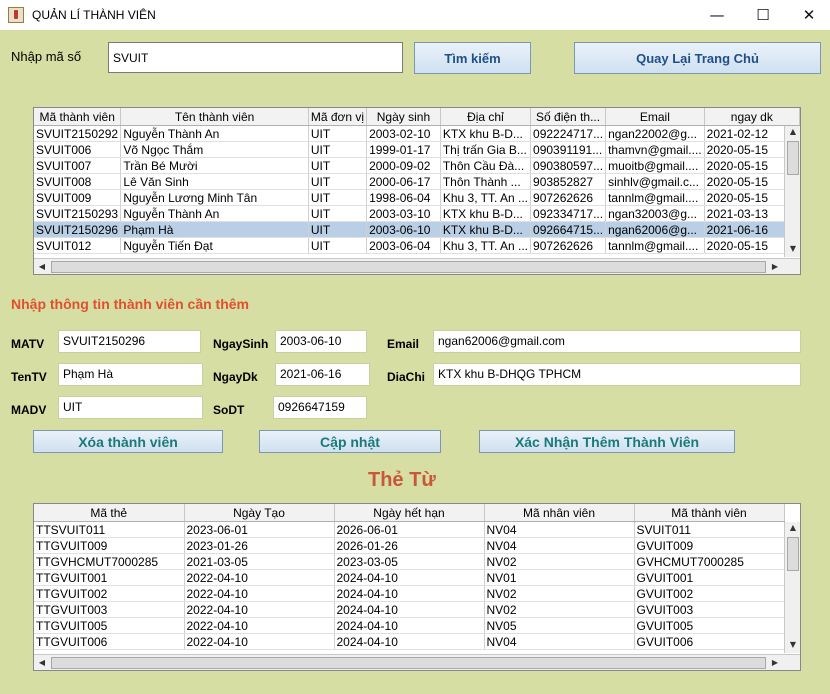 This screenshot has height=694, width=830. I want to click on scroll-down-icon: ▼, so click(793, 644).